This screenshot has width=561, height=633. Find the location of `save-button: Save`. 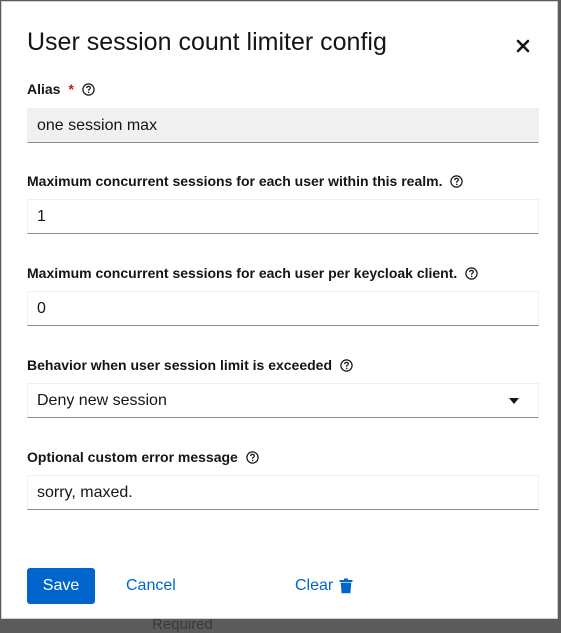

save-button: Save is located at coordinates (61, 586).